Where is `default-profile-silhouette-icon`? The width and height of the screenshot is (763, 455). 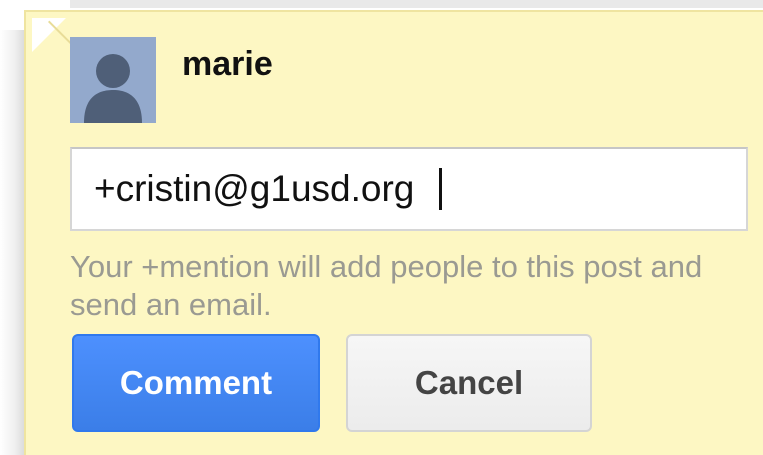 default-profile-silhouette-icon is located at coordinates (113, 80).